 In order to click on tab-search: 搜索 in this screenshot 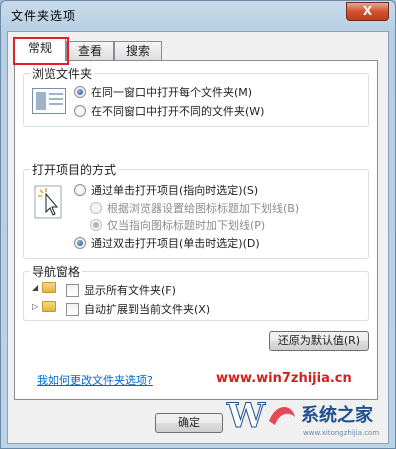, I will do `click(138, 50)`.